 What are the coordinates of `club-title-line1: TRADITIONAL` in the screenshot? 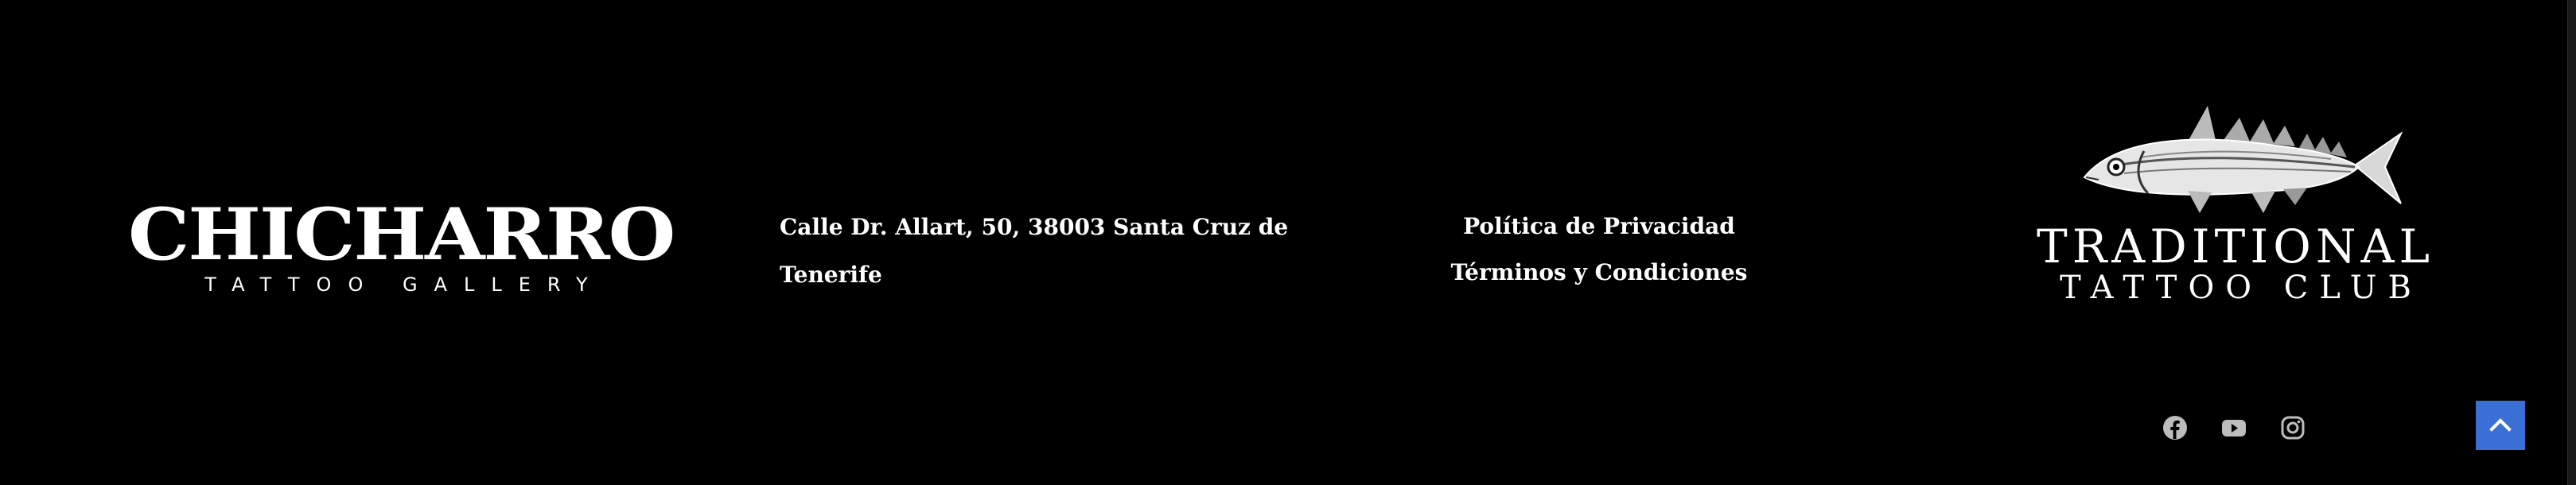 It's located at (2235, 246).